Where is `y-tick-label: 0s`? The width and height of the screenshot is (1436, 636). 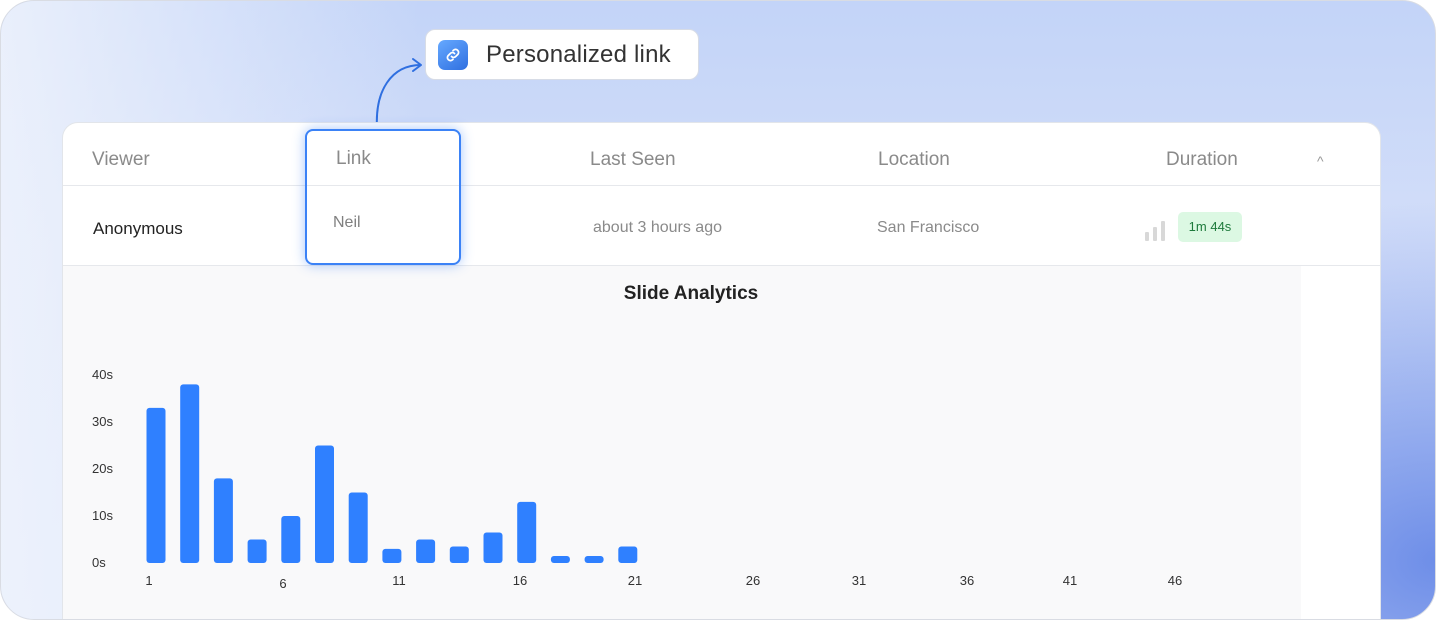
y-tick-label: 0s is located at coordinates (99, 562).